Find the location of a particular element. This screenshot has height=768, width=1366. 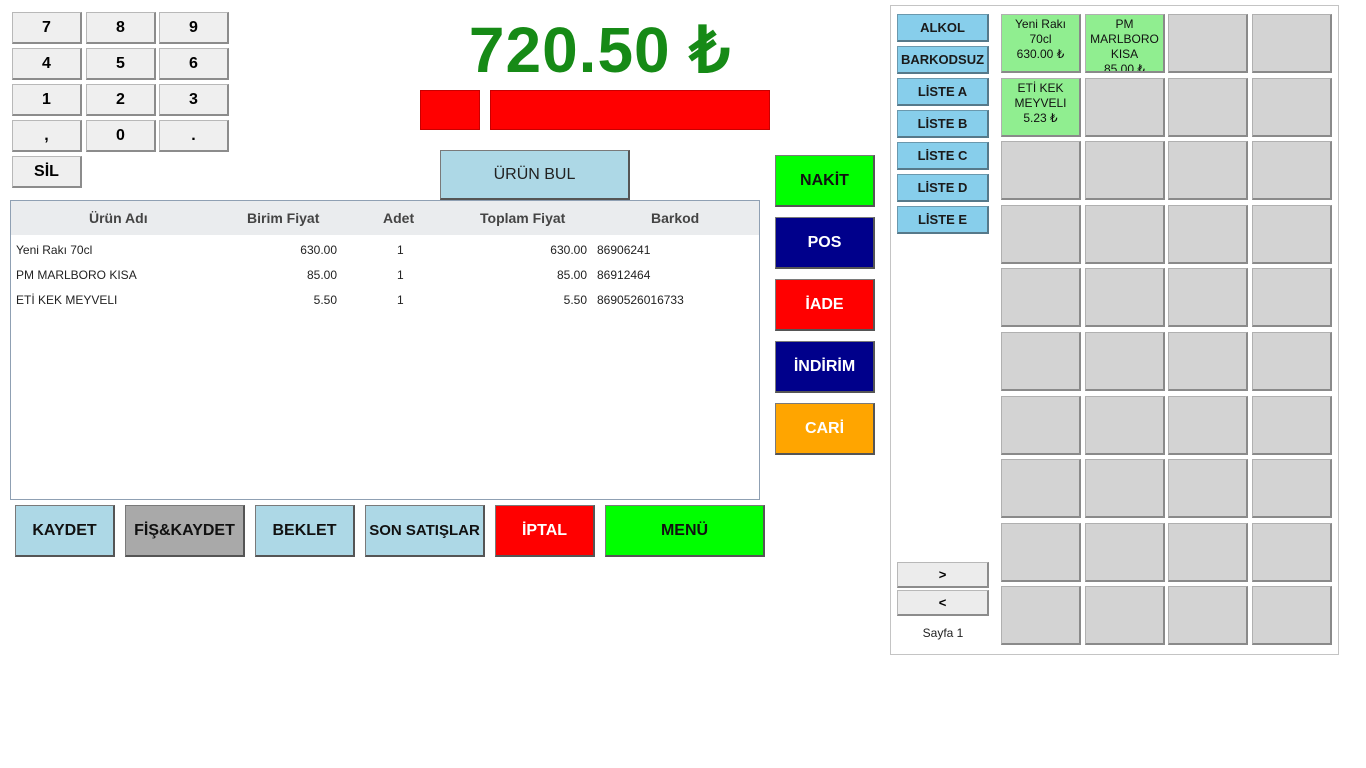

menu-button: MENÜ is located at coordinates (685, 531).